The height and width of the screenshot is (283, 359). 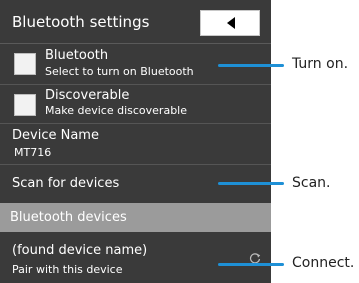 What do you see at coordinates (251, 65) in the screenshot?
I see `callout-line-turn-on` at bounding box center [251, 65].